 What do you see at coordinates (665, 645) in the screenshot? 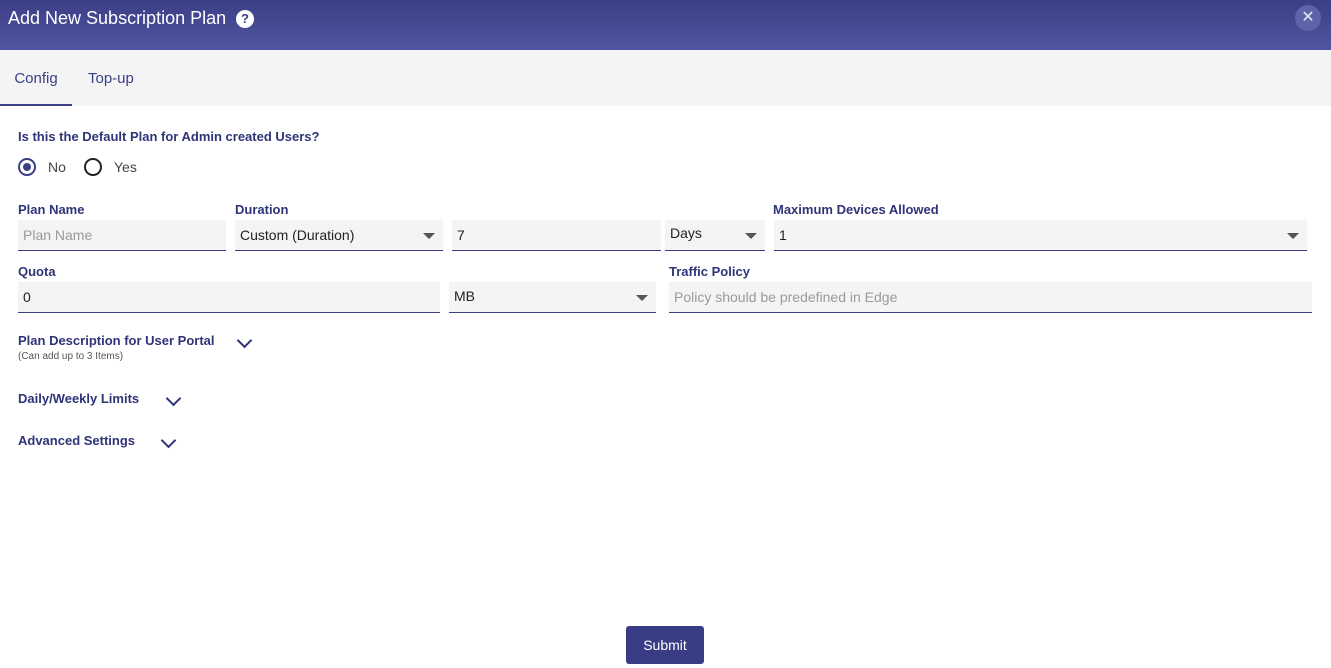
I see `submit-button: Submit` at bounding box center [665, 645].